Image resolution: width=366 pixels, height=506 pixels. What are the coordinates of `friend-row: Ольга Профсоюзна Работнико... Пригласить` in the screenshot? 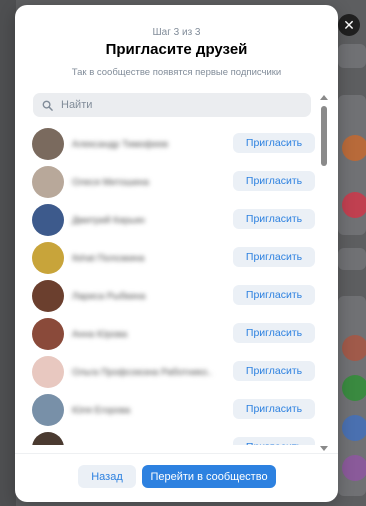 It's located at (172, 372).